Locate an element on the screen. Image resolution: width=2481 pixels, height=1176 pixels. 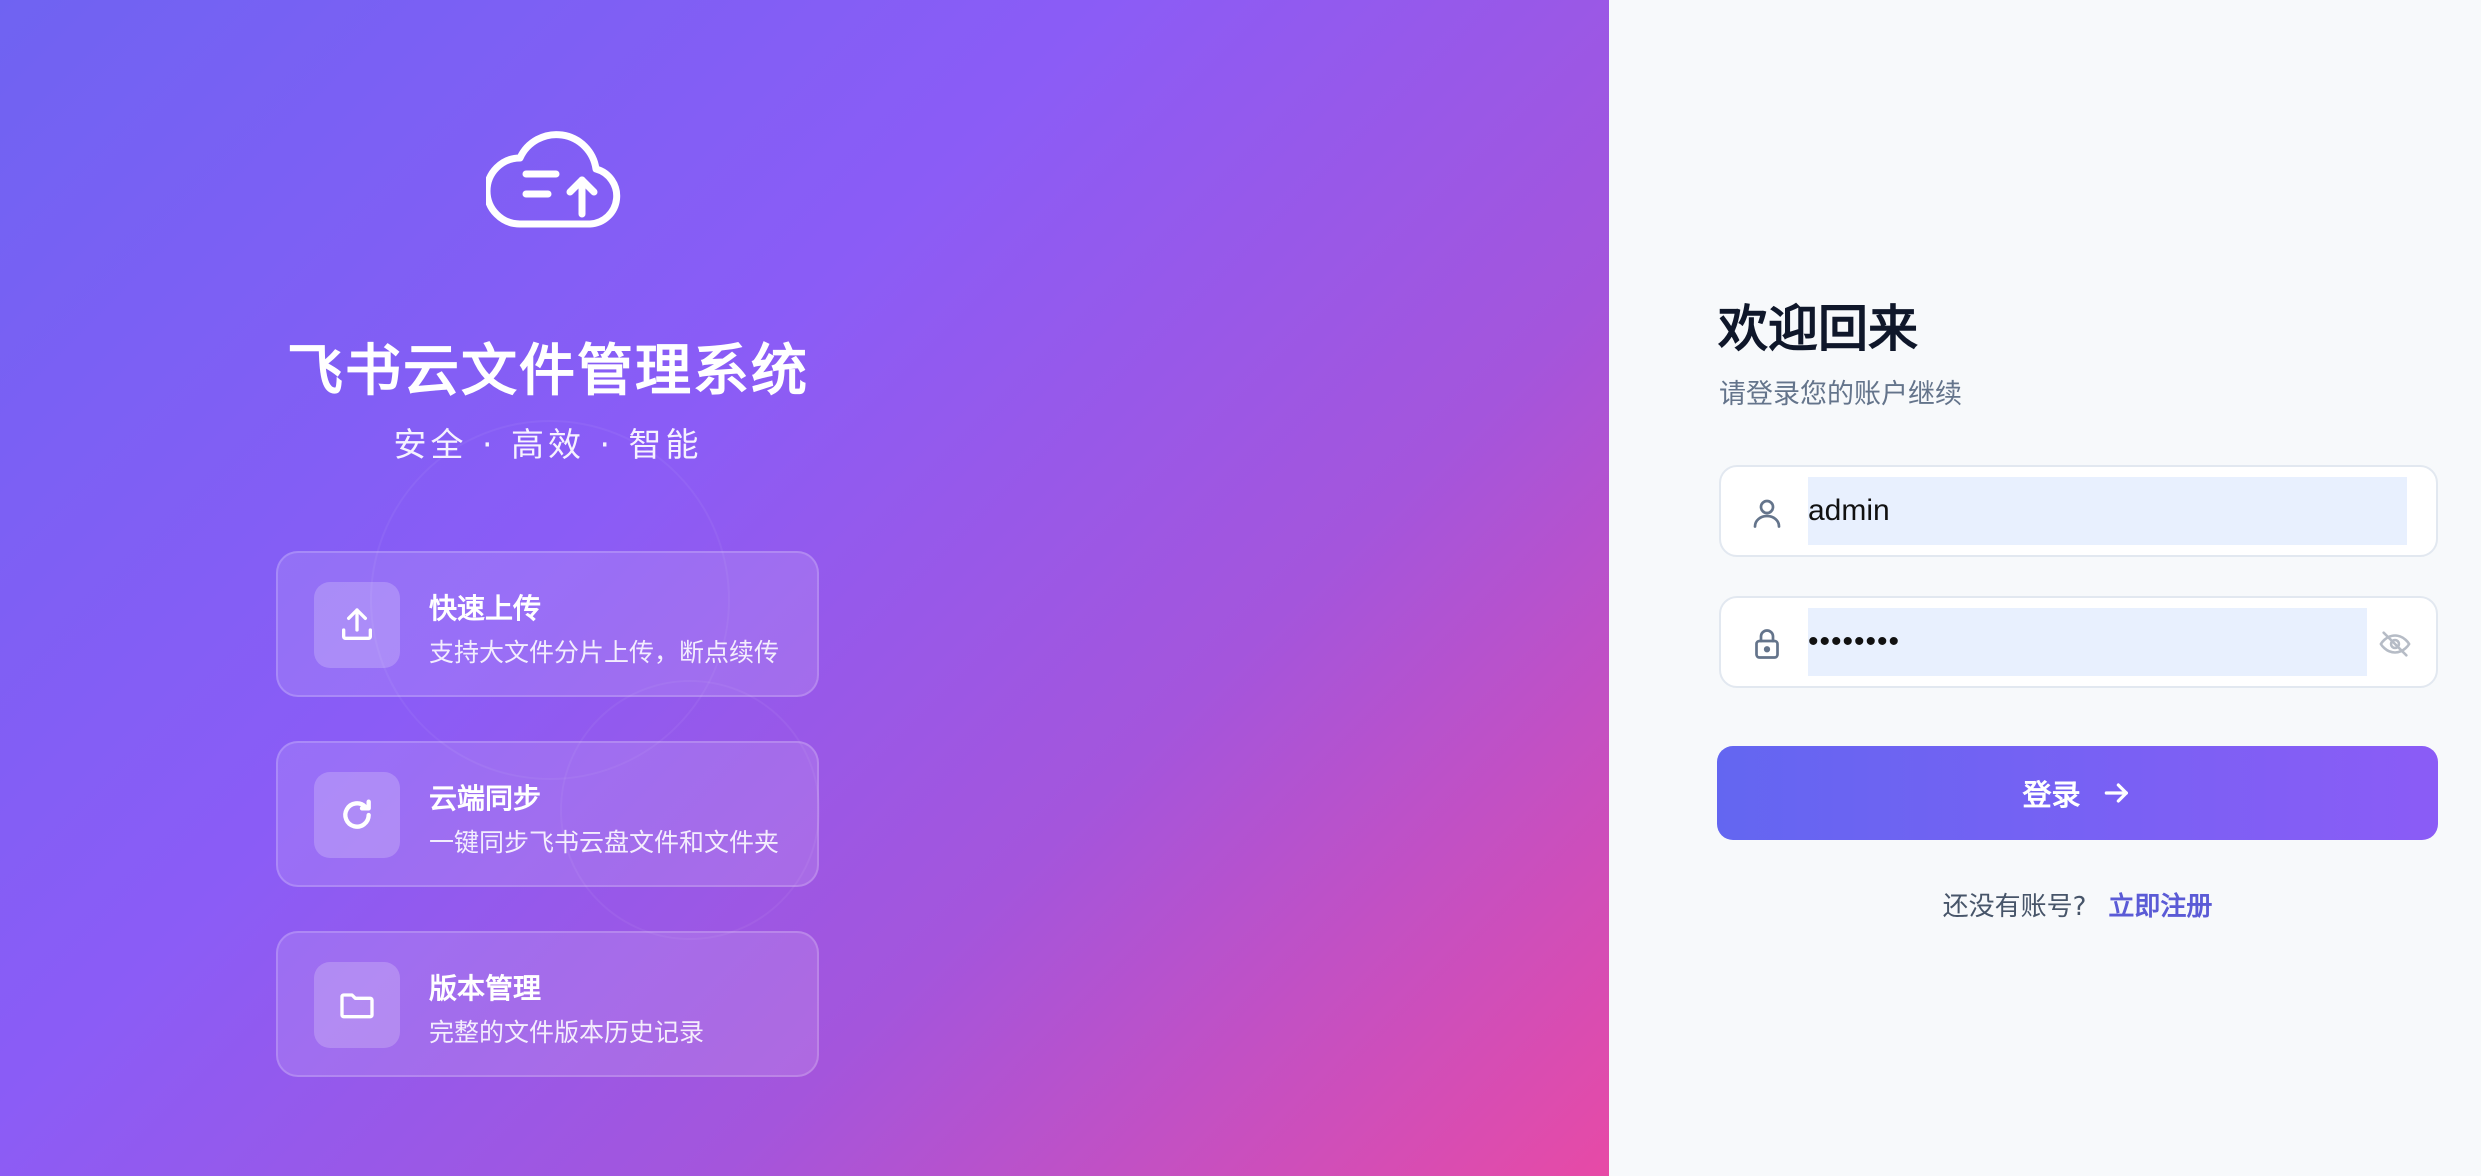
register-prompt: 还没有账号? 立即注册 is located at coordinates (2077, 904).